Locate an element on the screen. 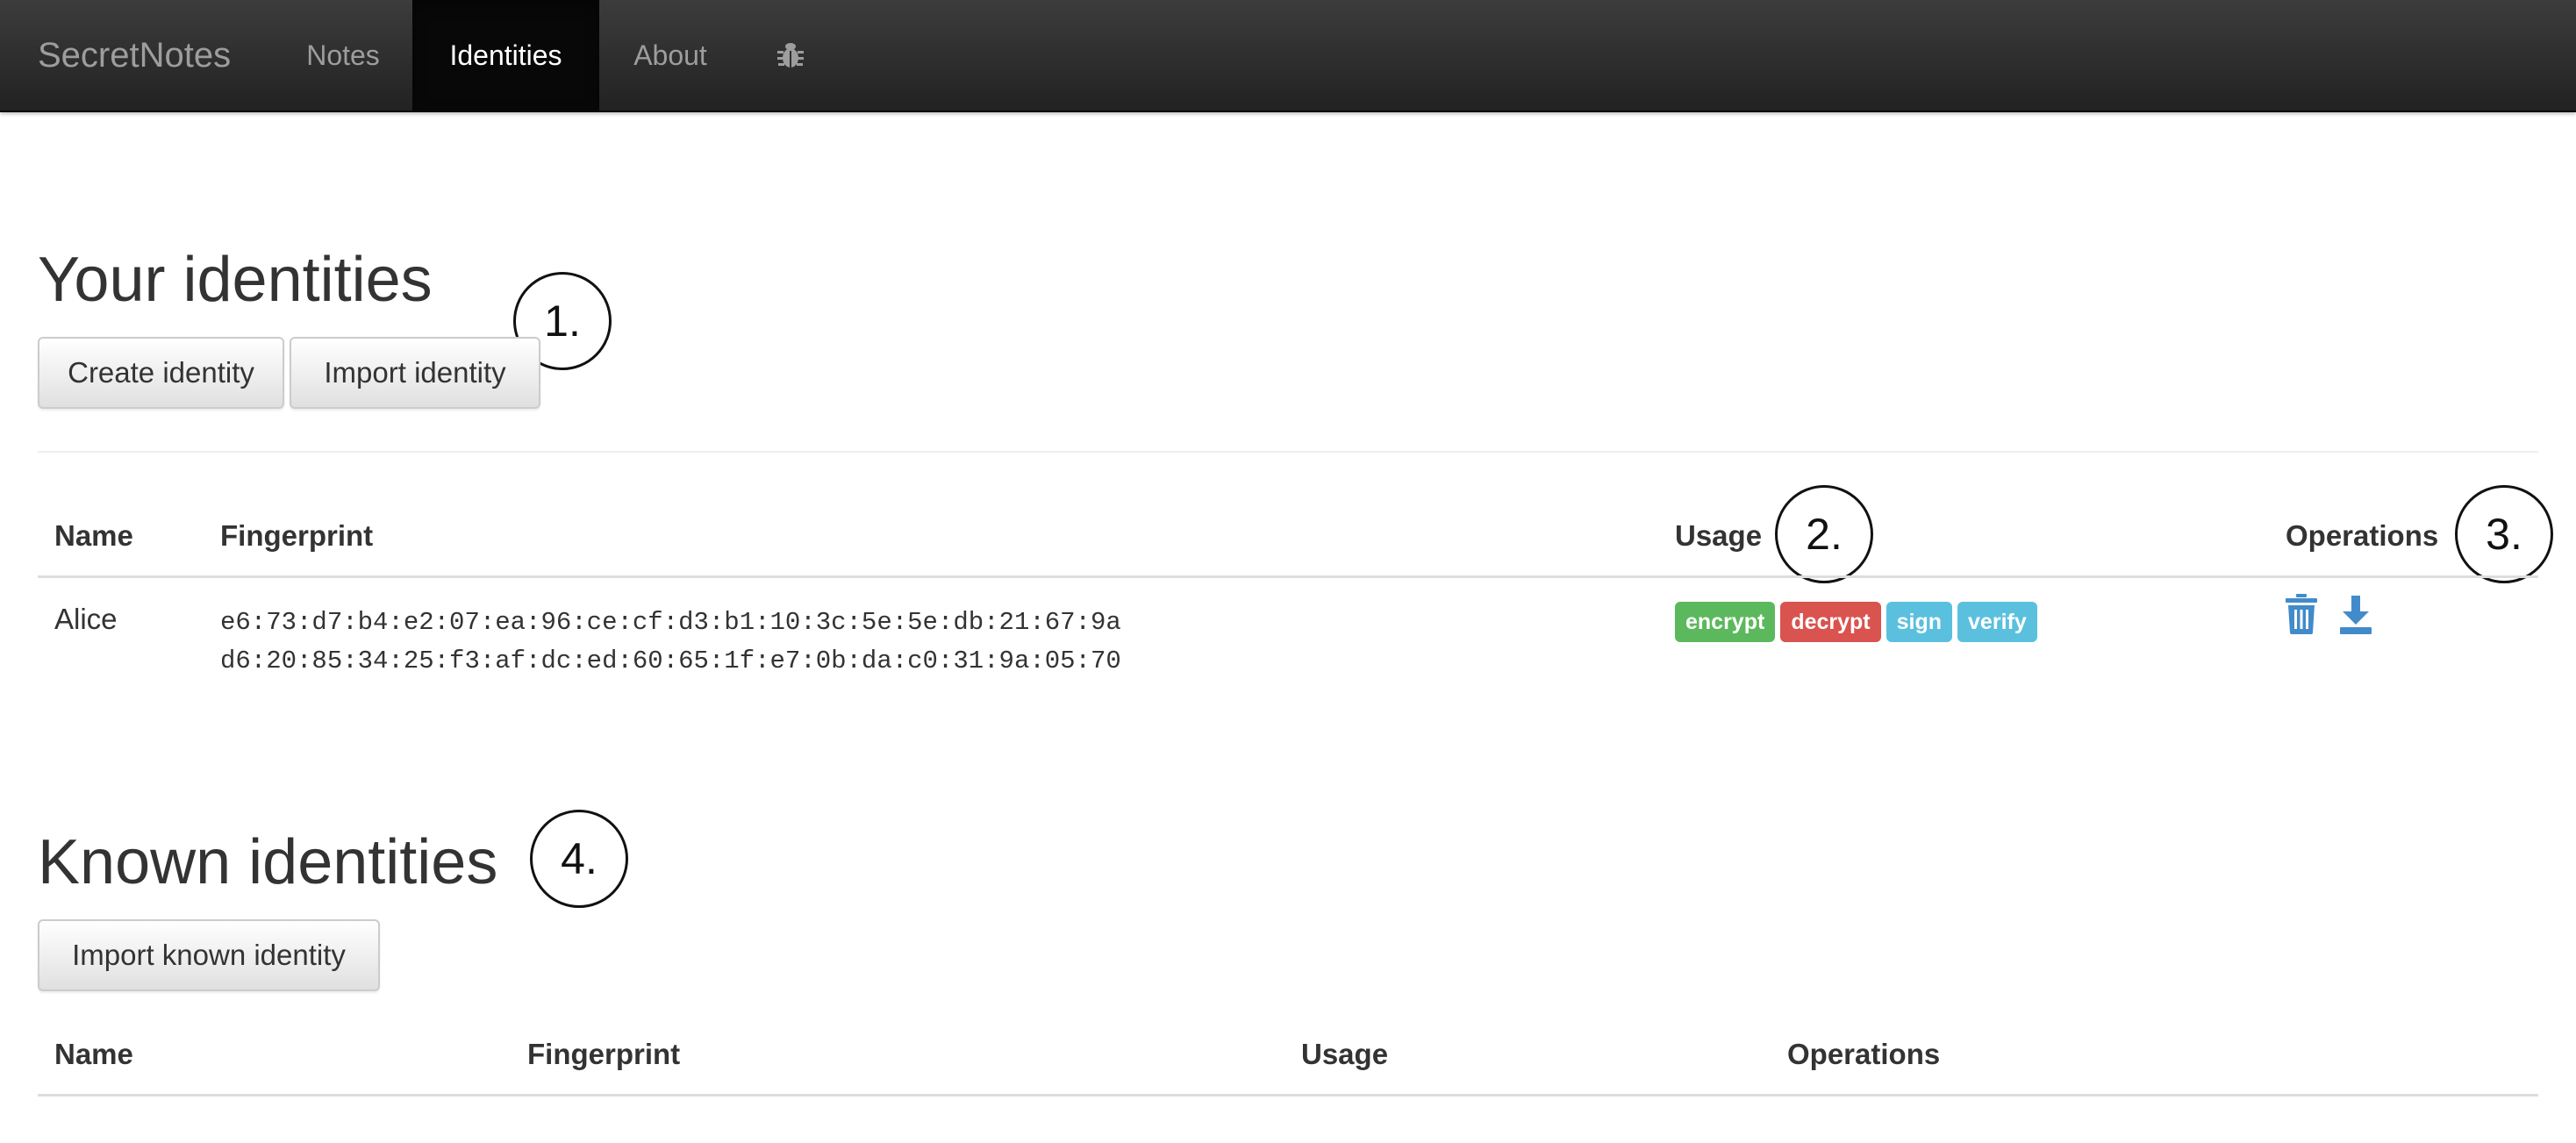 Image resolution: width=2576 pixels, height=1143 pixels. brand-logo: SecretNotes is located at coordinates (134, 55).